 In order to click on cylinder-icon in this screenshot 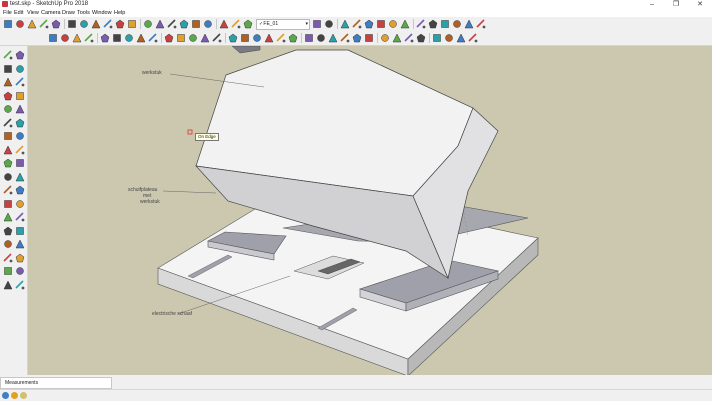, I will do `click(208, 24)`.